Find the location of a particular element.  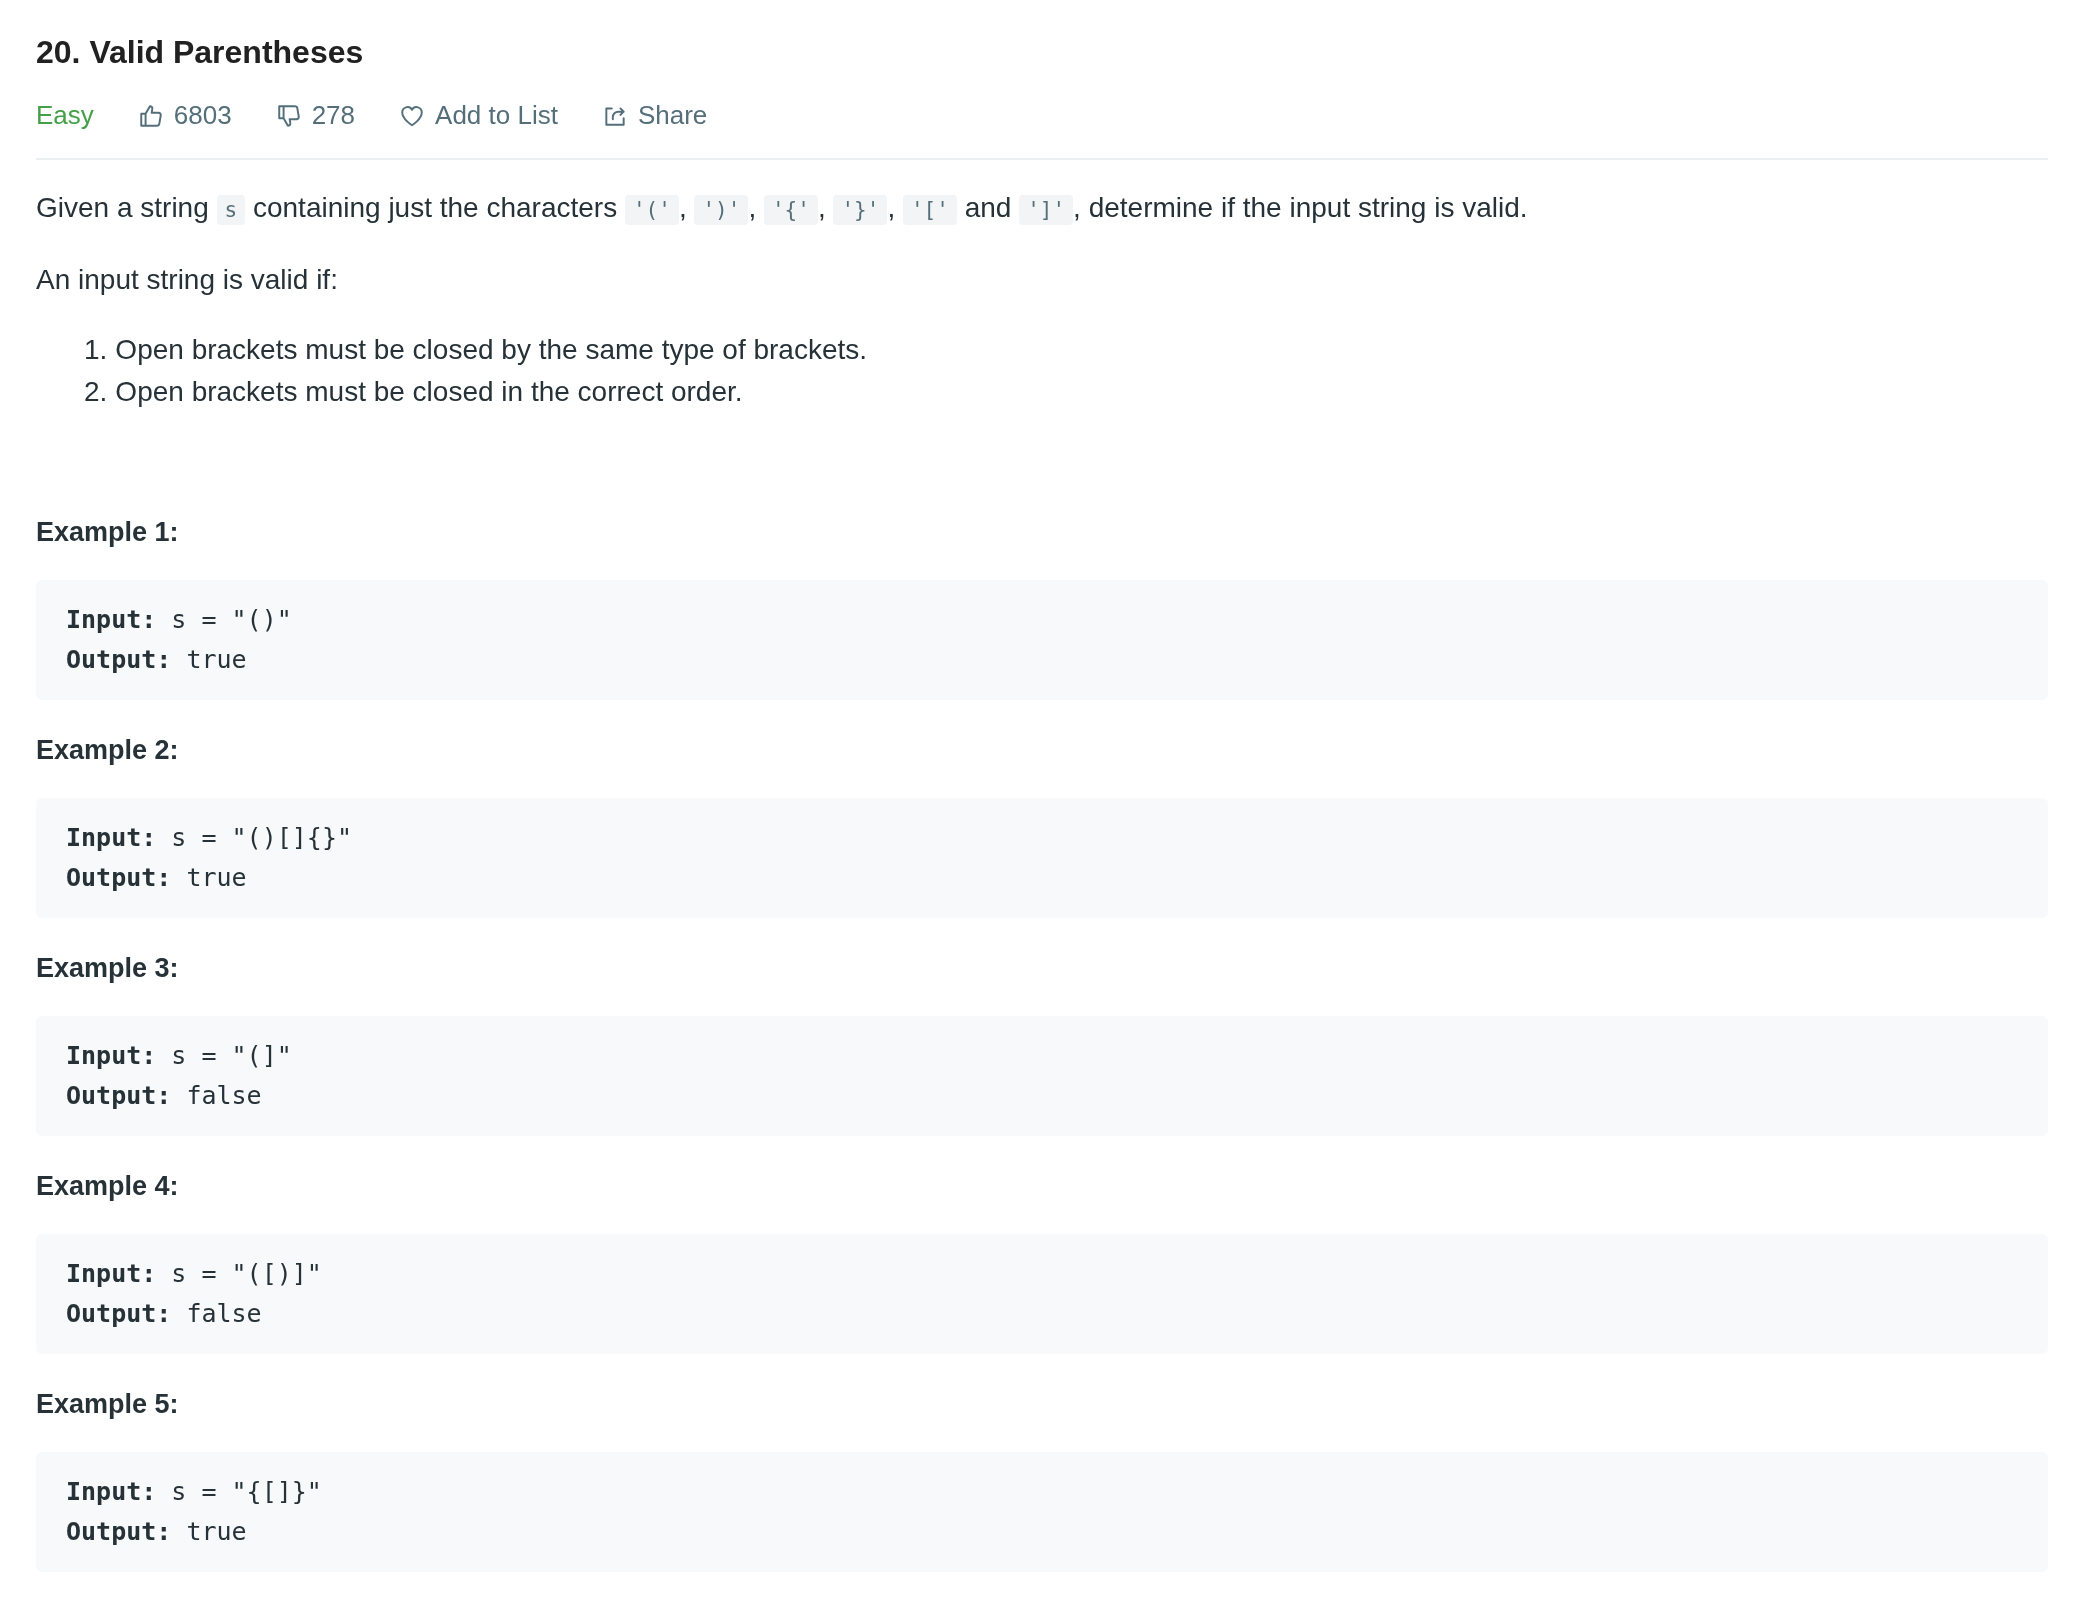

list-number: 1. is located at coordinates (96, 349).